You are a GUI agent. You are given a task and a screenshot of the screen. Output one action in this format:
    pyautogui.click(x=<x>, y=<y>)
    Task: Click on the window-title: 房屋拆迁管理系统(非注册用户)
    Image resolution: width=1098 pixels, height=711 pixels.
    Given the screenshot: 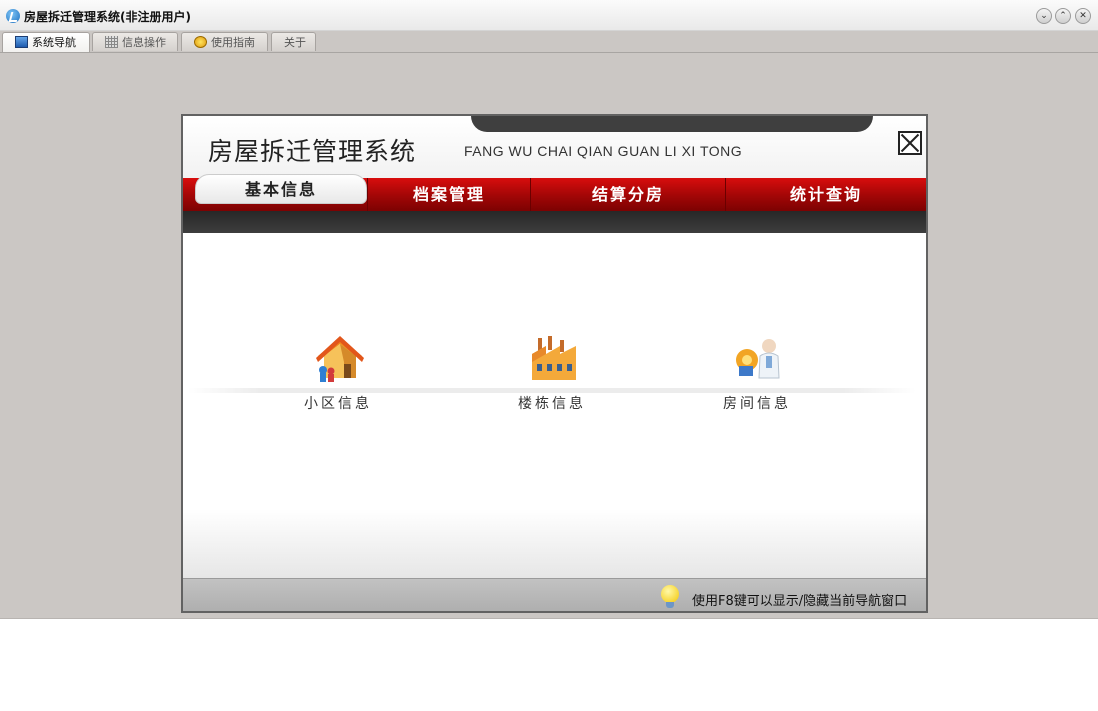 What is the action you would take?
    pyautogui.click(x=107, y=17)
    